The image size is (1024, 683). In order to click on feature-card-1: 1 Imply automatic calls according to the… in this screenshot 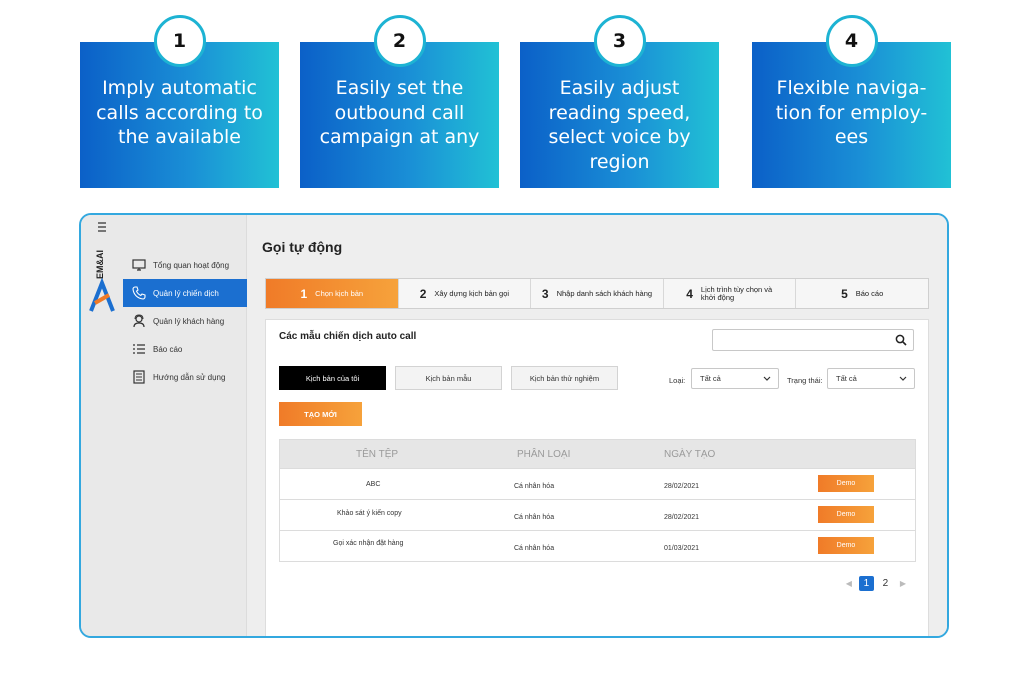, I will do `click(179, 101)`.